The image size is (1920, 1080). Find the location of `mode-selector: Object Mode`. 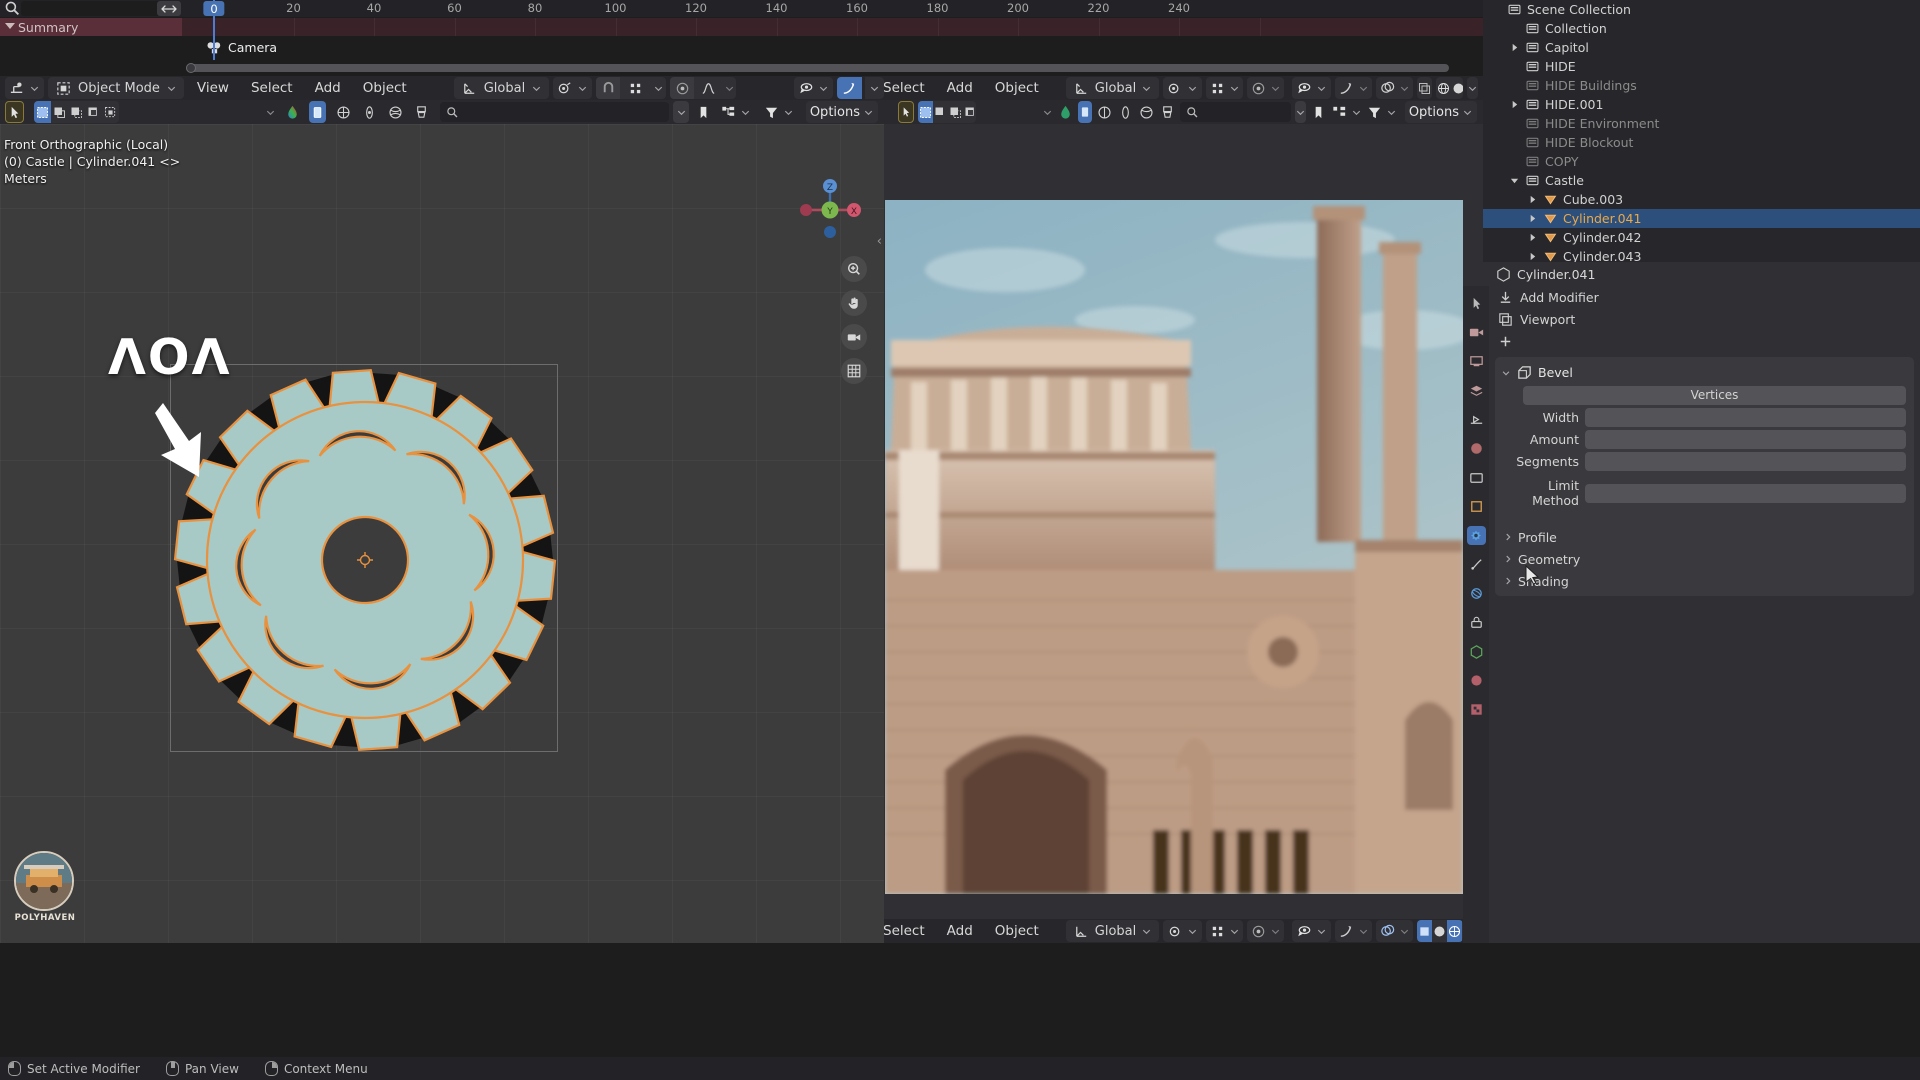

mode-selector: Object Mode is located at coordinates (116, 88).